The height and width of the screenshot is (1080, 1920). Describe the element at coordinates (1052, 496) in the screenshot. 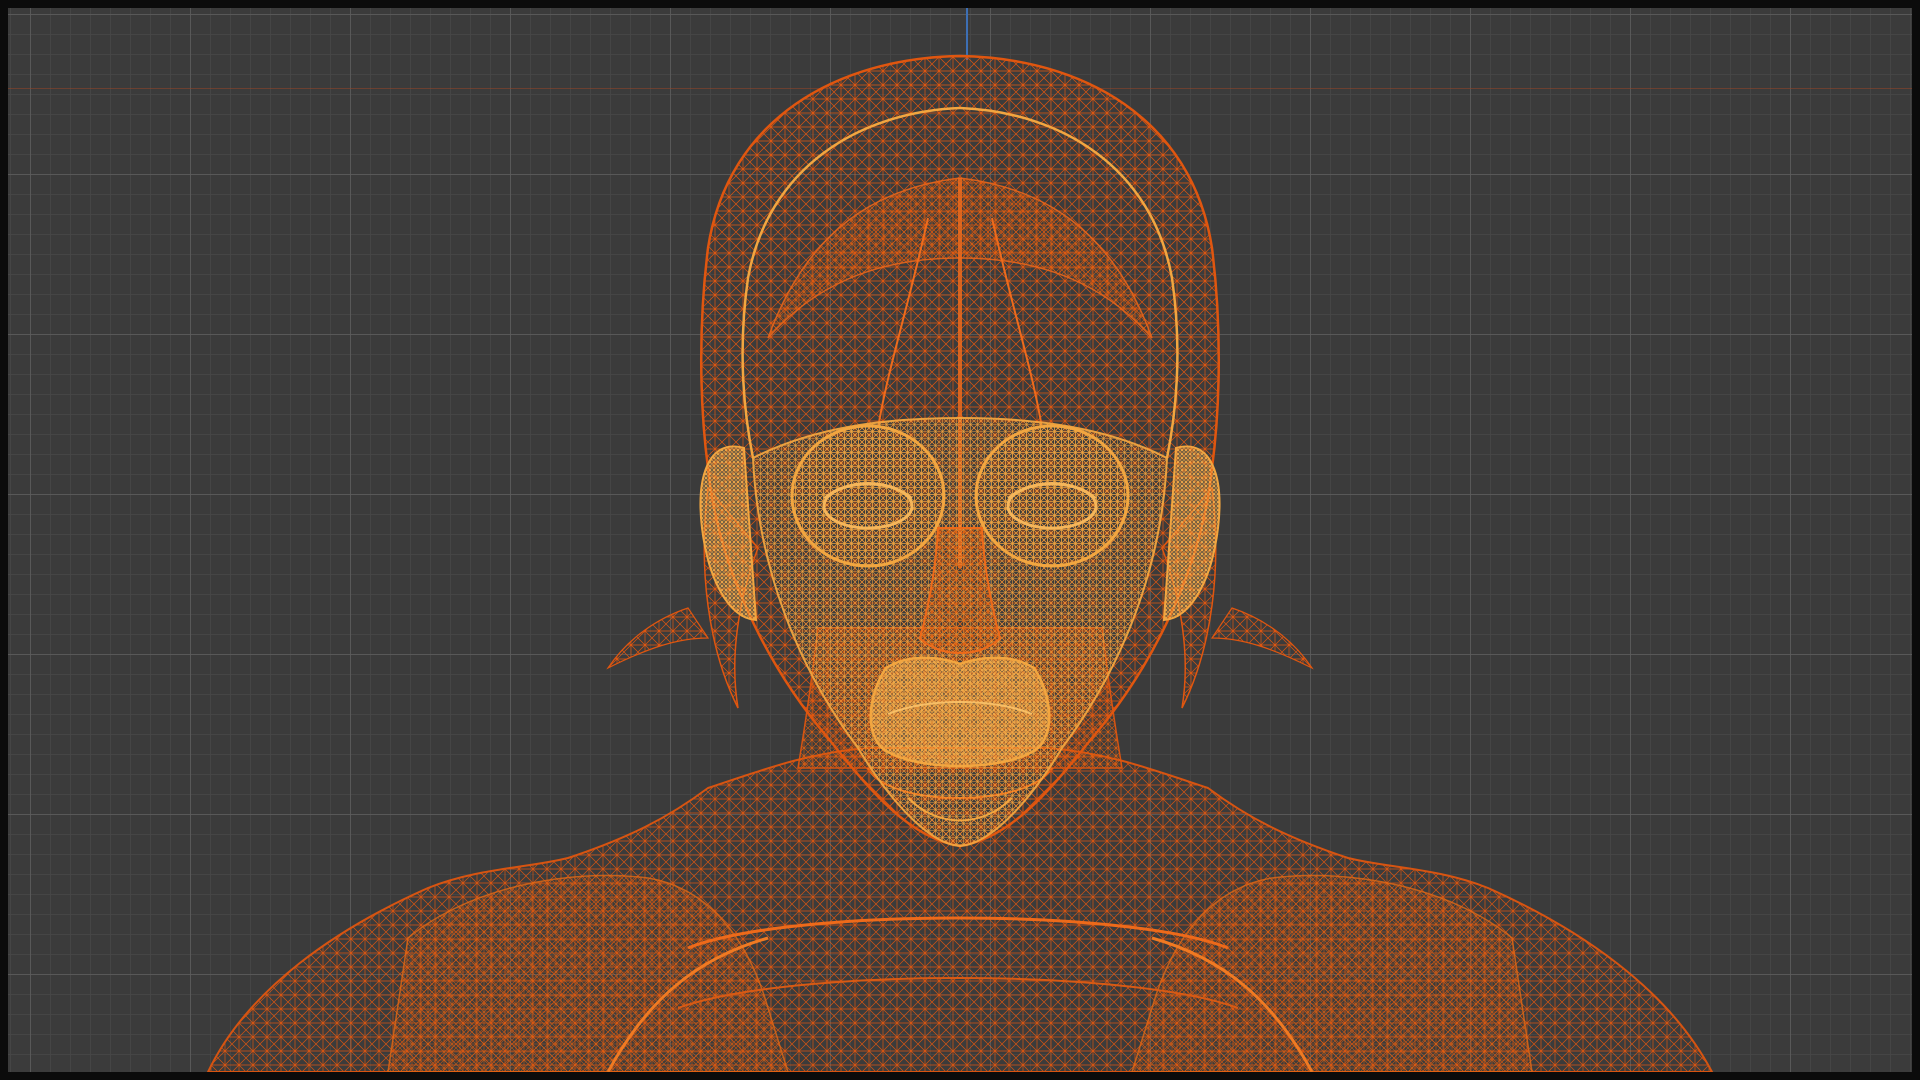

I see `right-eye-mesh` at that location.